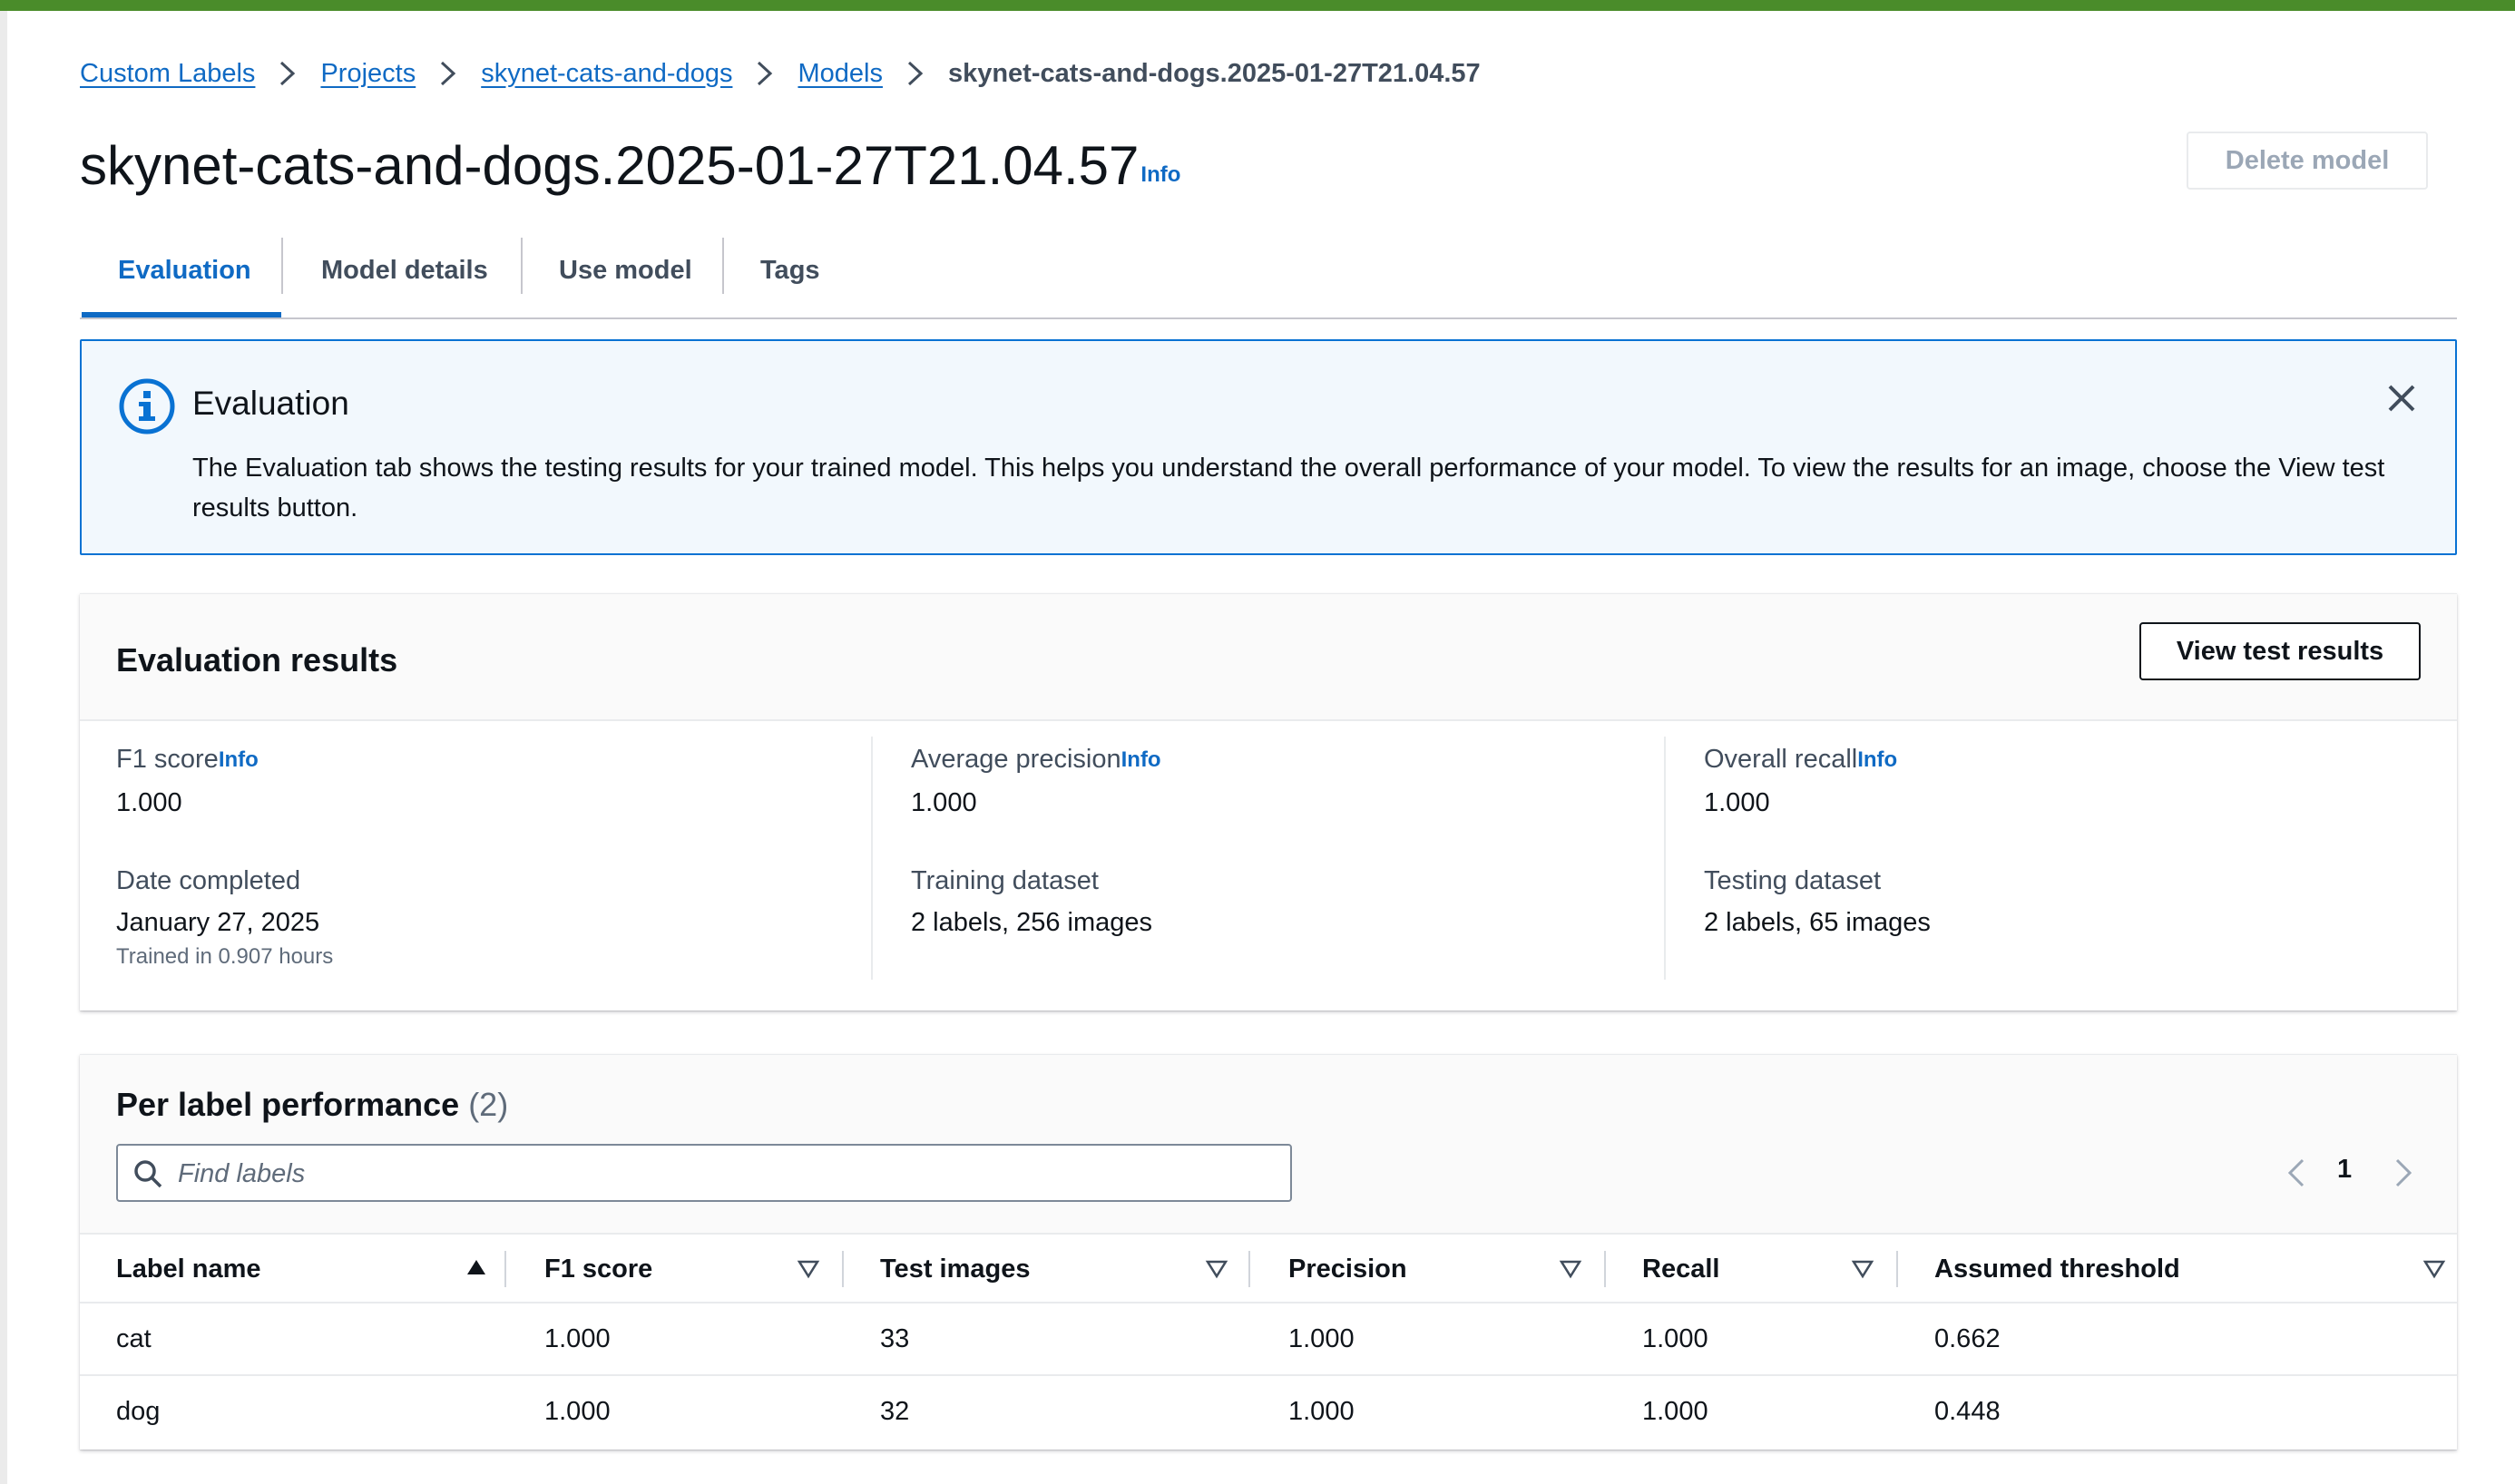 The width and height of the screenshot is (2515, 1484). What do you see at coordinates (148, 1174) in the screenshot?
I see `search-icon` at bounding box center [148, 1174].